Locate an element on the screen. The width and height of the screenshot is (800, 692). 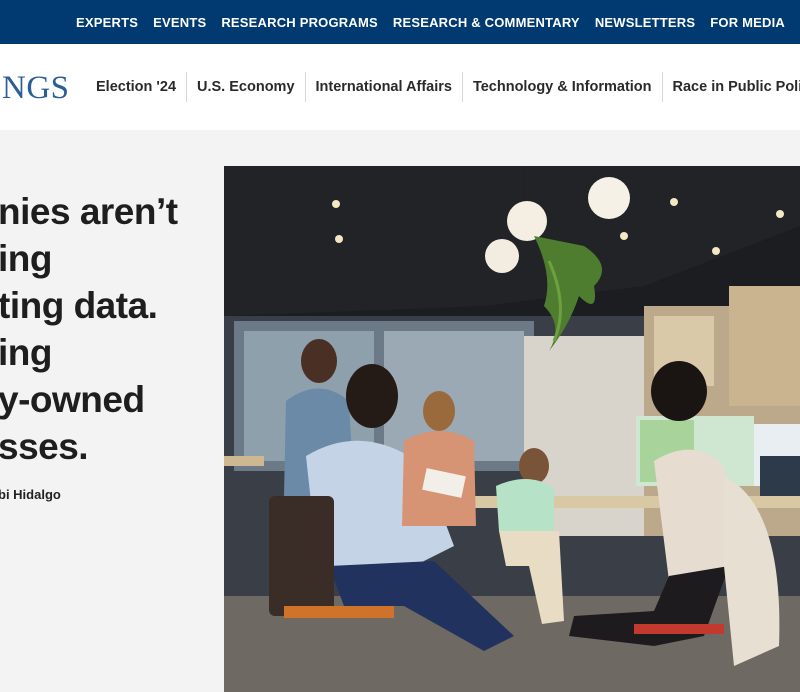
site-logo: NGS is located at coordinates (36, 88).